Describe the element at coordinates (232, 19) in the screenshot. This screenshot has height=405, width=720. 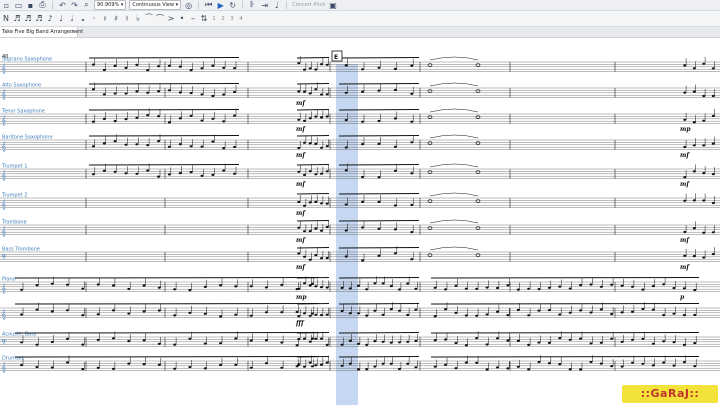
I see `voice-3-button: 3` at that location.